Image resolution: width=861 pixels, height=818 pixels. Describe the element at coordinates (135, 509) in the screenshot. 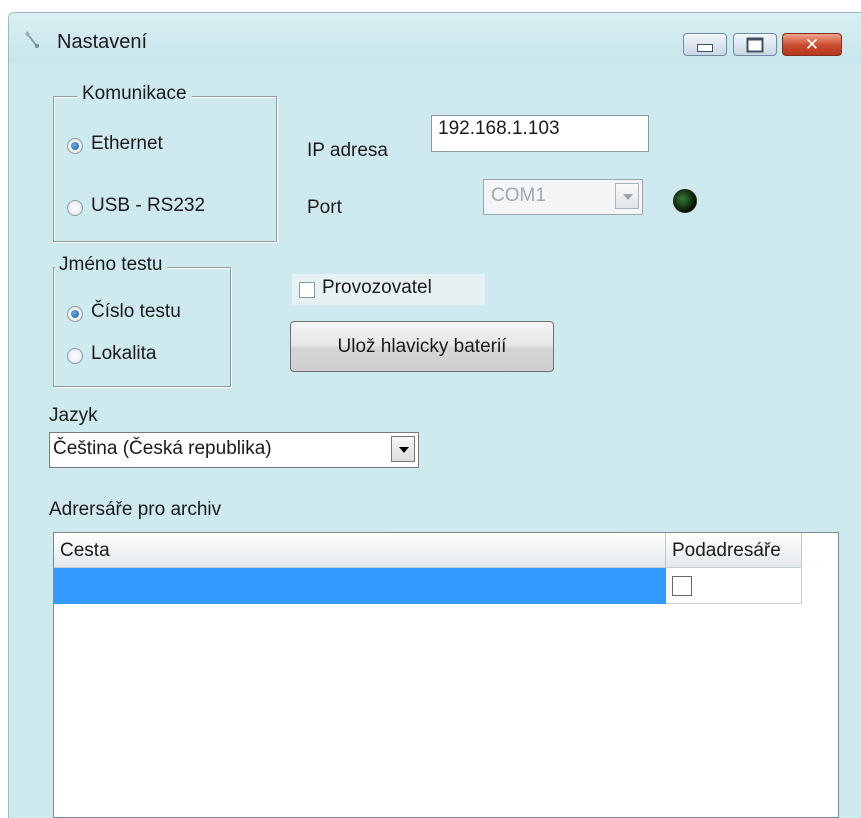

I see `archive-label: Adrersáře pro archiv` at that location.